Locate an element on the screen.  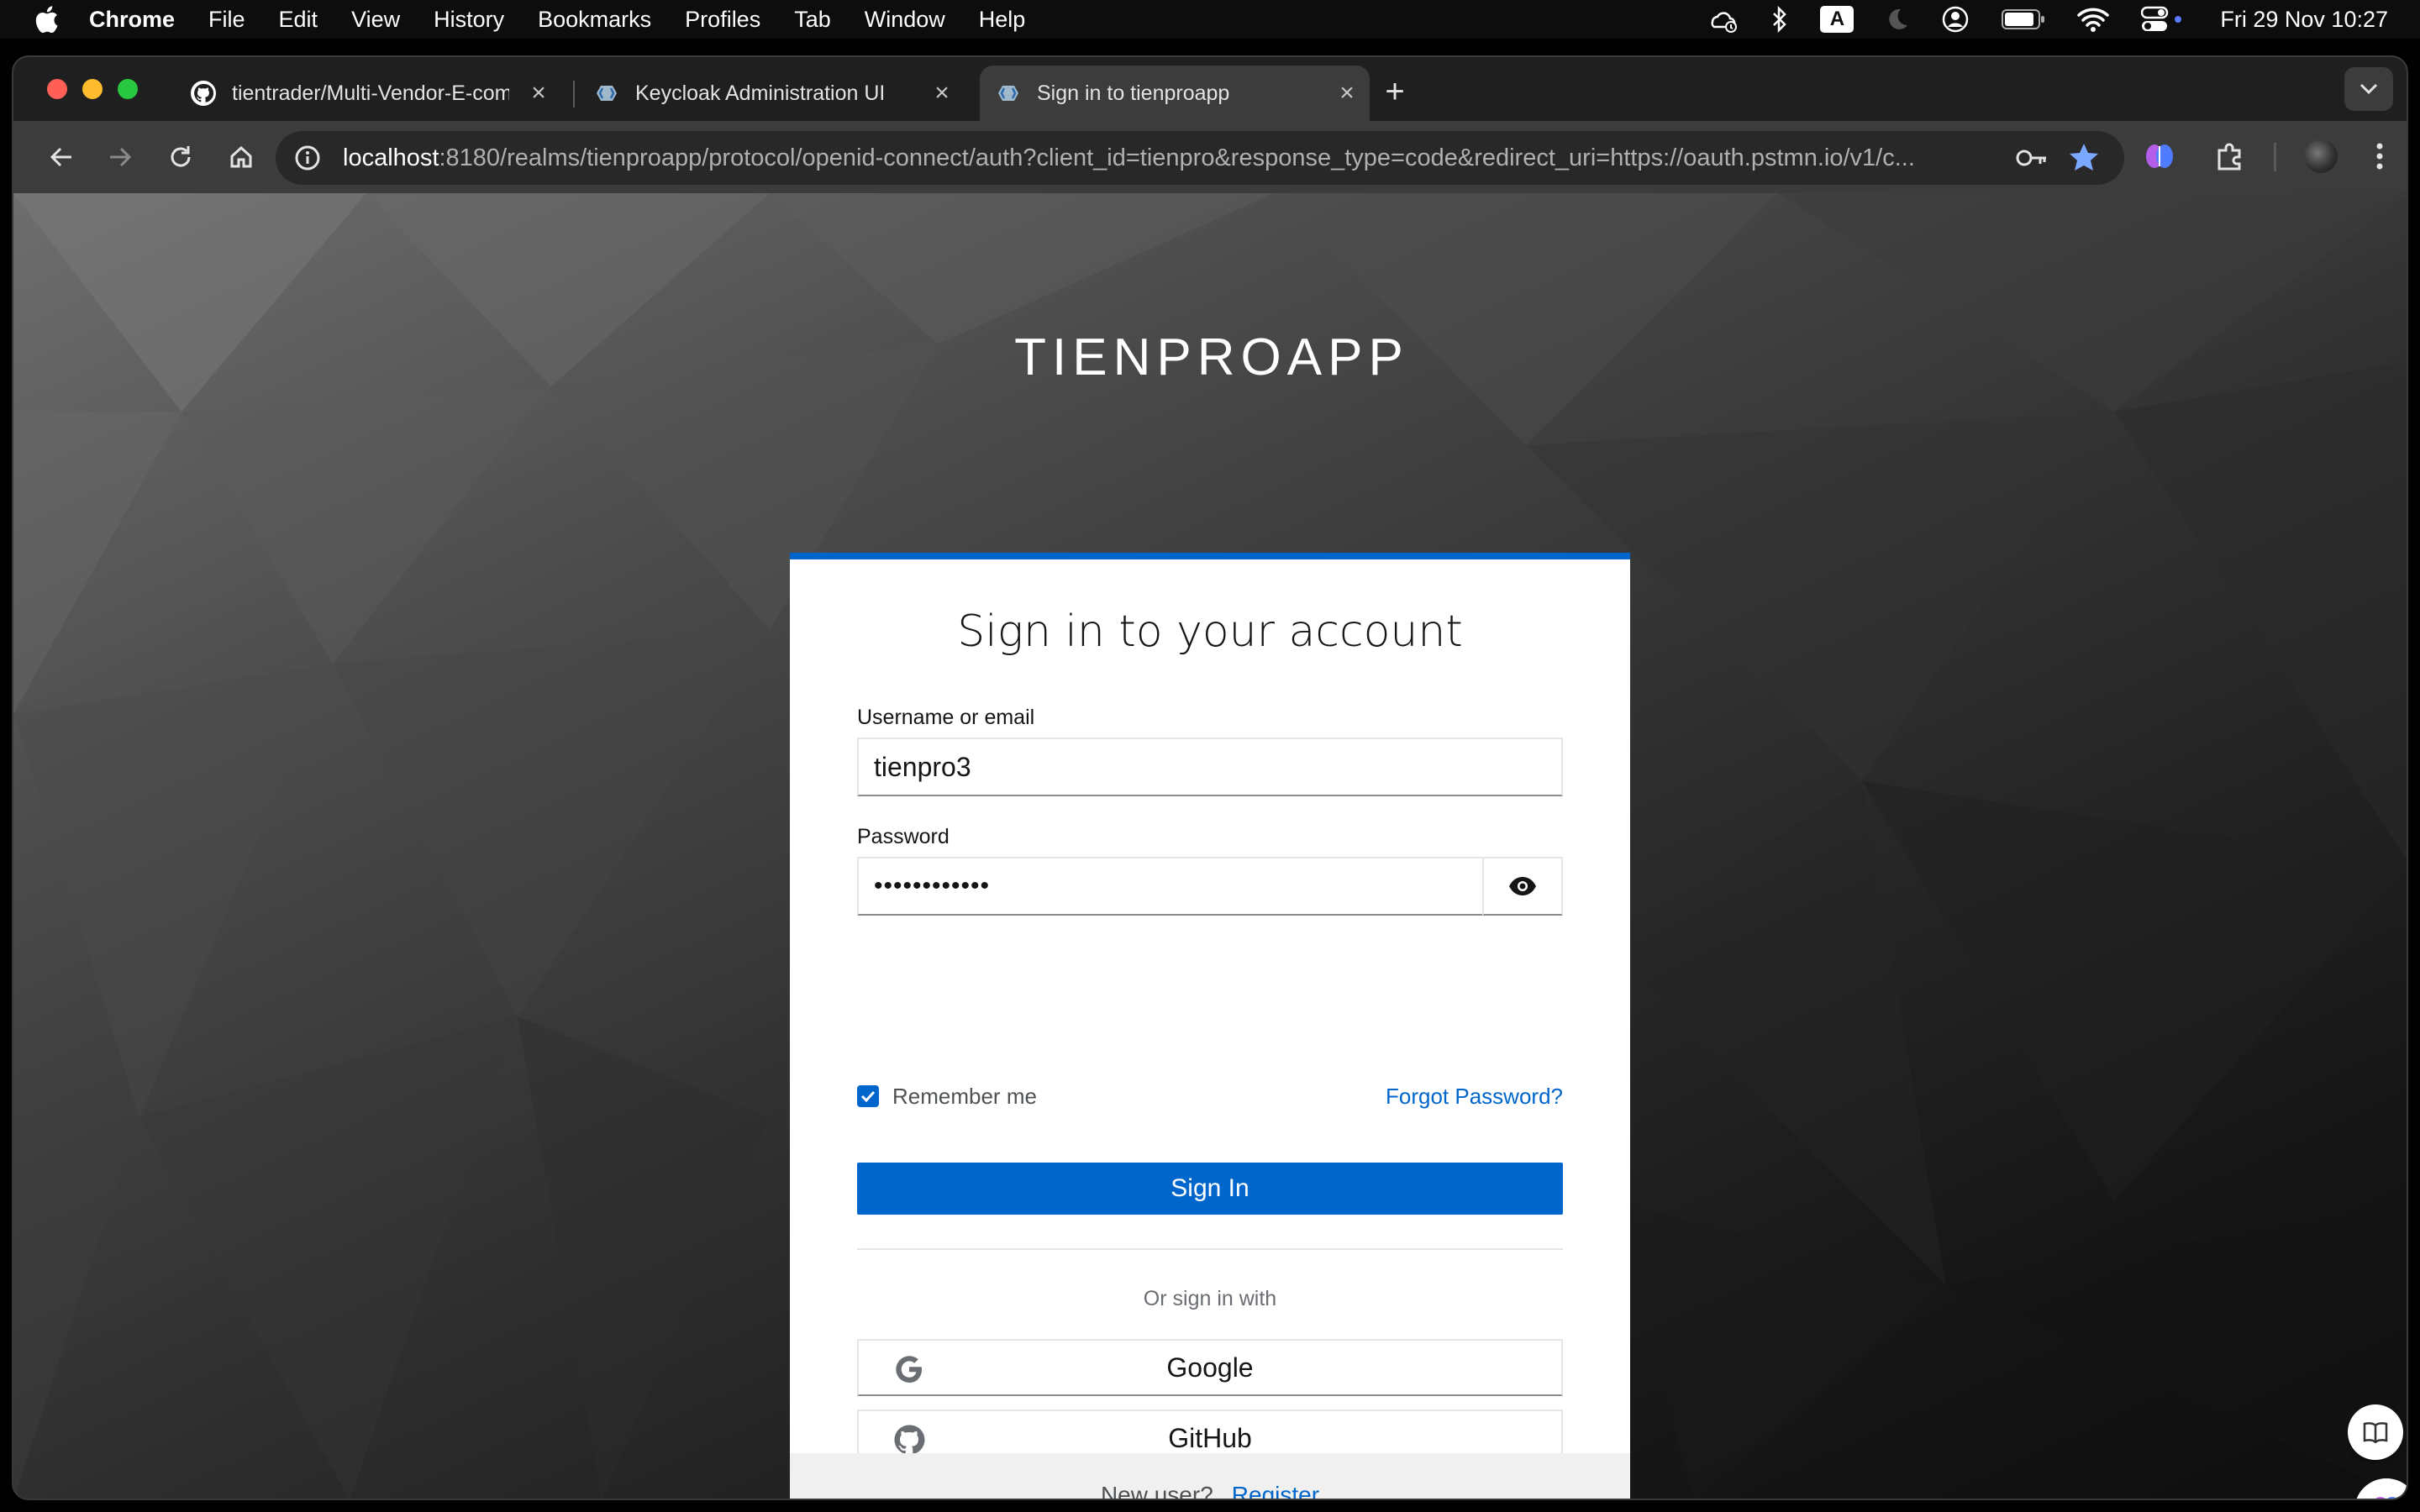
google-label: Google is located at coordinates (1210, 1367).